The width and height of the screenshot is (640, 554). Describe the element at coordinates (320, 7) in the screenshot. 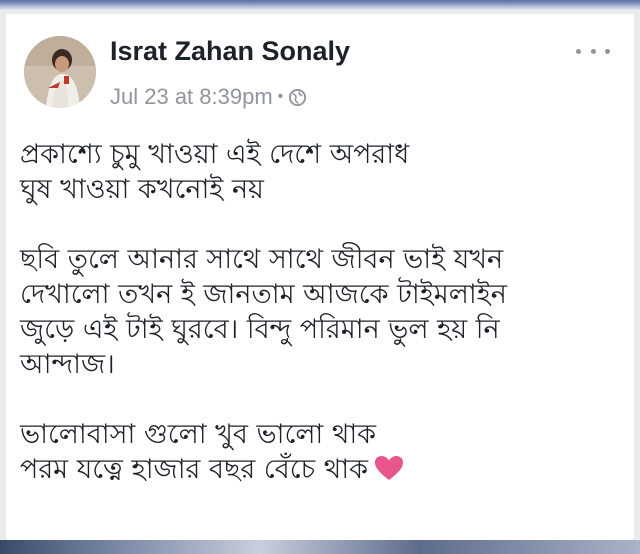

I see `top-bar-edge` at that location.